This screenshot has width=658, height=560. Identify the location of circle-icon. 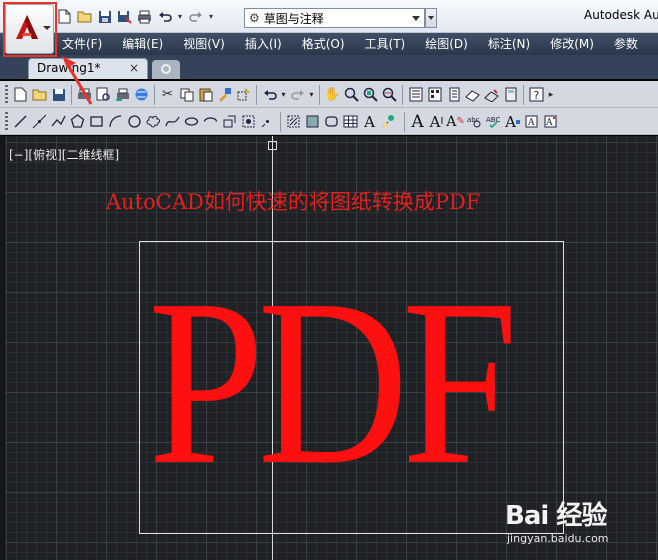
(134, 122).